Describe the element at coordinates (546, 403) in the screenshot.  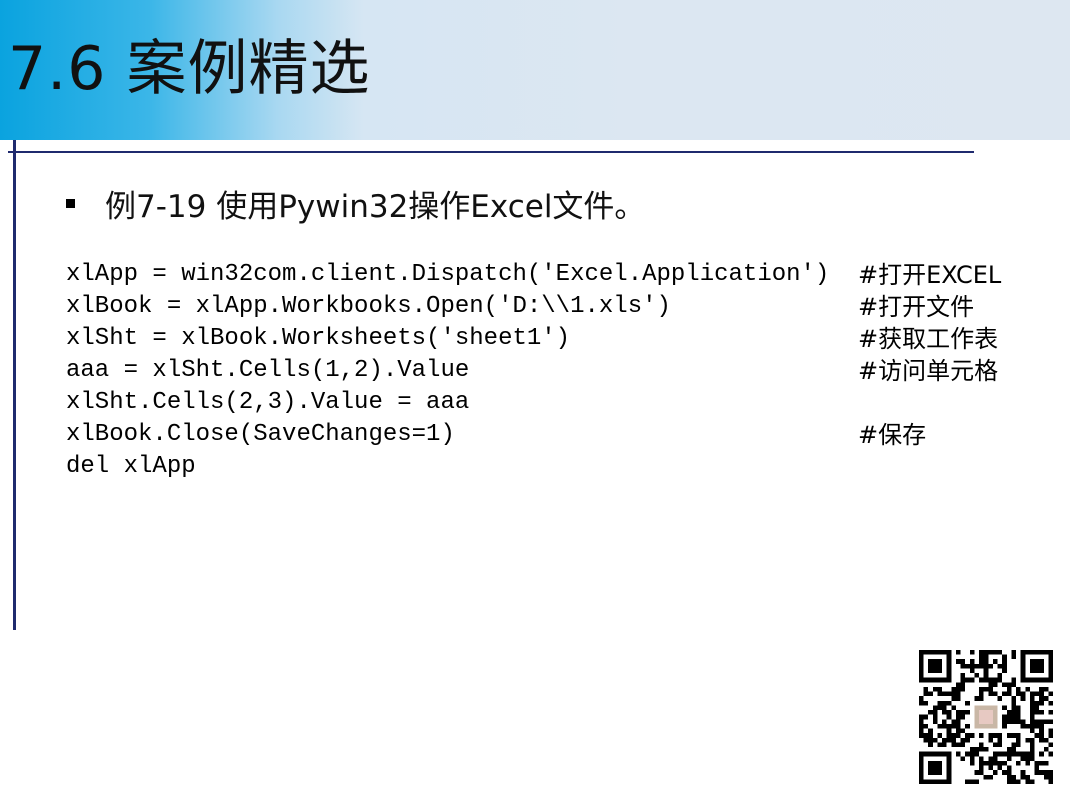
I see `code-line: xlSht.Cells(2,3).Value = aaa` at that location.